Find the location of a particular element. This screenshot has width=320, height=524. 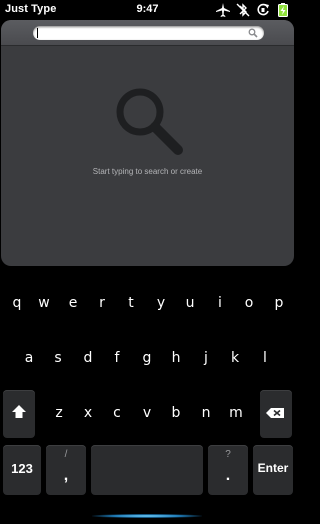

key-p: p is located at coordinates (279, 303).